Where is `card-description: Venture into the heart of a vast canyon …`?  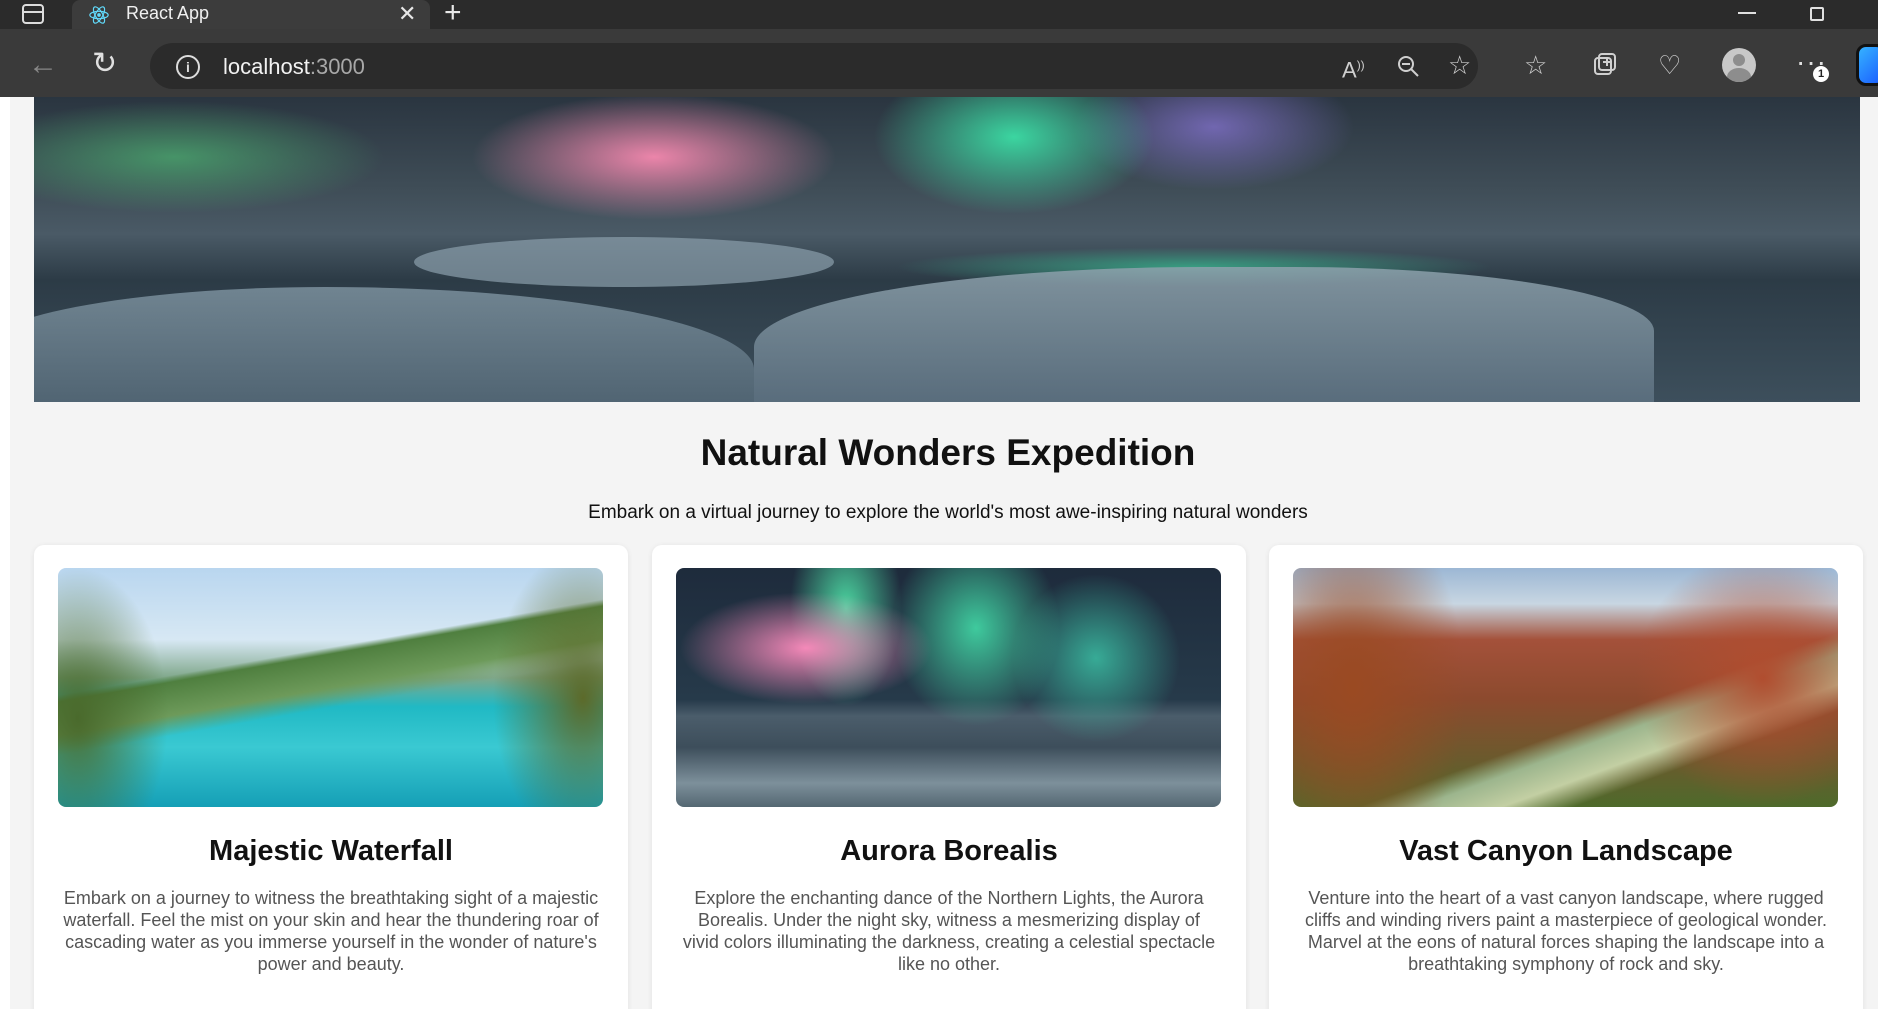 card-description: Venture into the heart of a vast canyon … is located at coordinates (1566, 931).